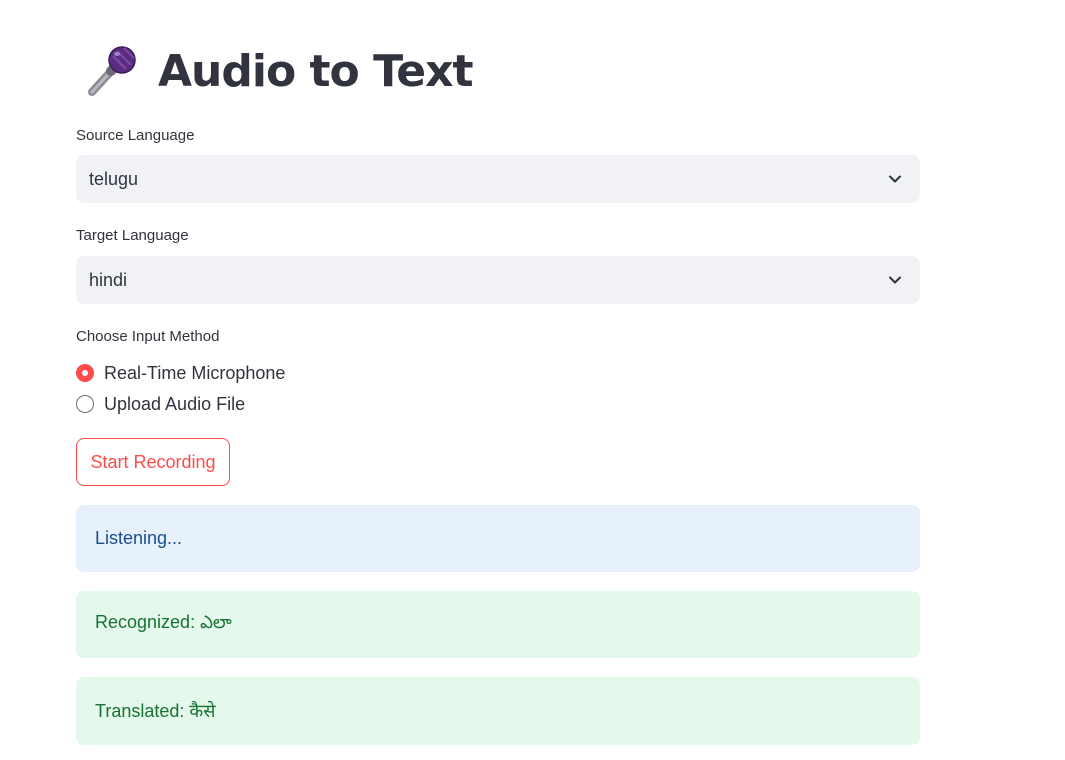 This screenshot has width=1065, height=760. I want to click on radio-unselected-indicator, so click(85, 404).